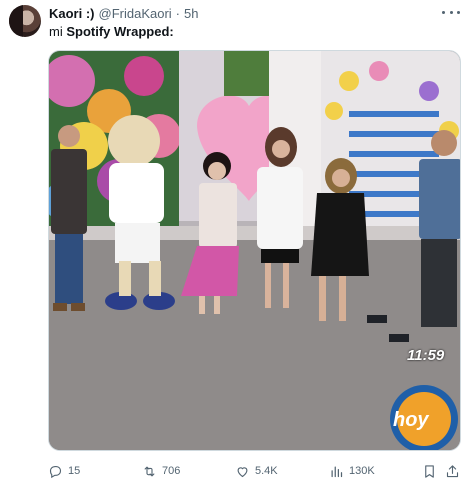  Describe the element at coordinates (242, 471) in the screenshot. I see `like-icon` at that location.